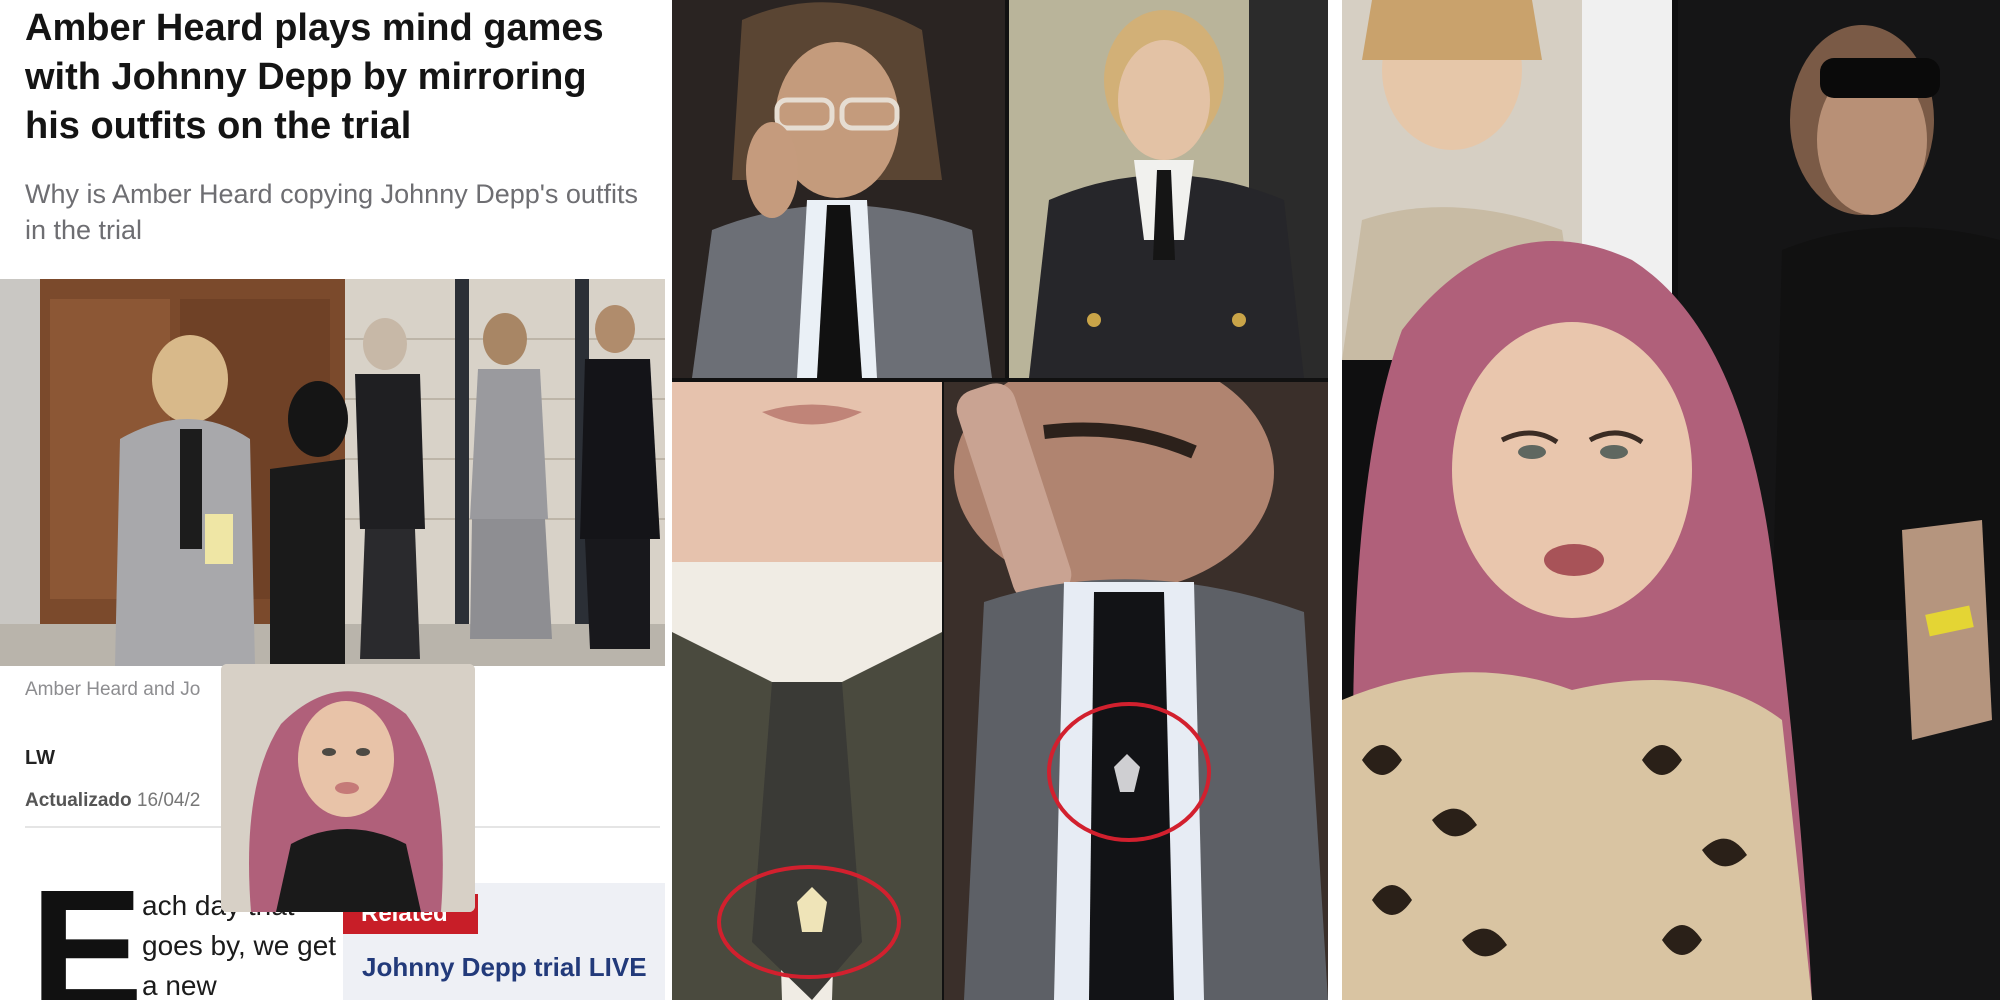 This screenshot has width=2000, height=1000. Describe the element at coordinates (168, 800) in the screenshot. I see `updated-date: 16/04/2` at that location.